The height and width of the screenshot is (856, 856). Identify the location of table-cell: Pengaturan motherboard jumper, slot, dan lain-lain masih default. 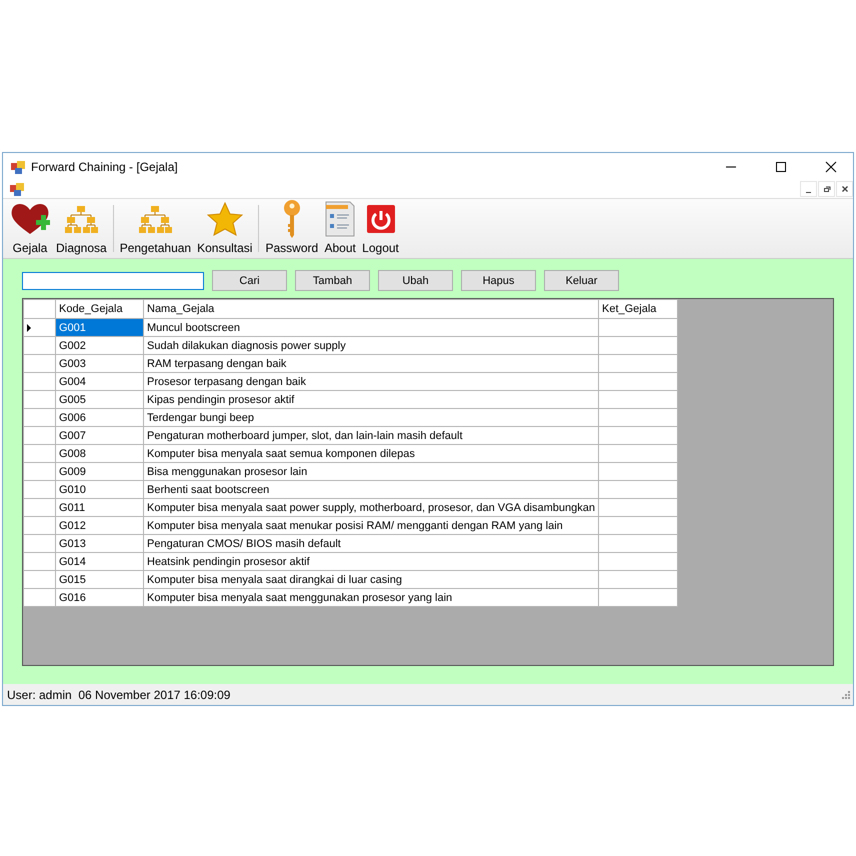
(371, 435).